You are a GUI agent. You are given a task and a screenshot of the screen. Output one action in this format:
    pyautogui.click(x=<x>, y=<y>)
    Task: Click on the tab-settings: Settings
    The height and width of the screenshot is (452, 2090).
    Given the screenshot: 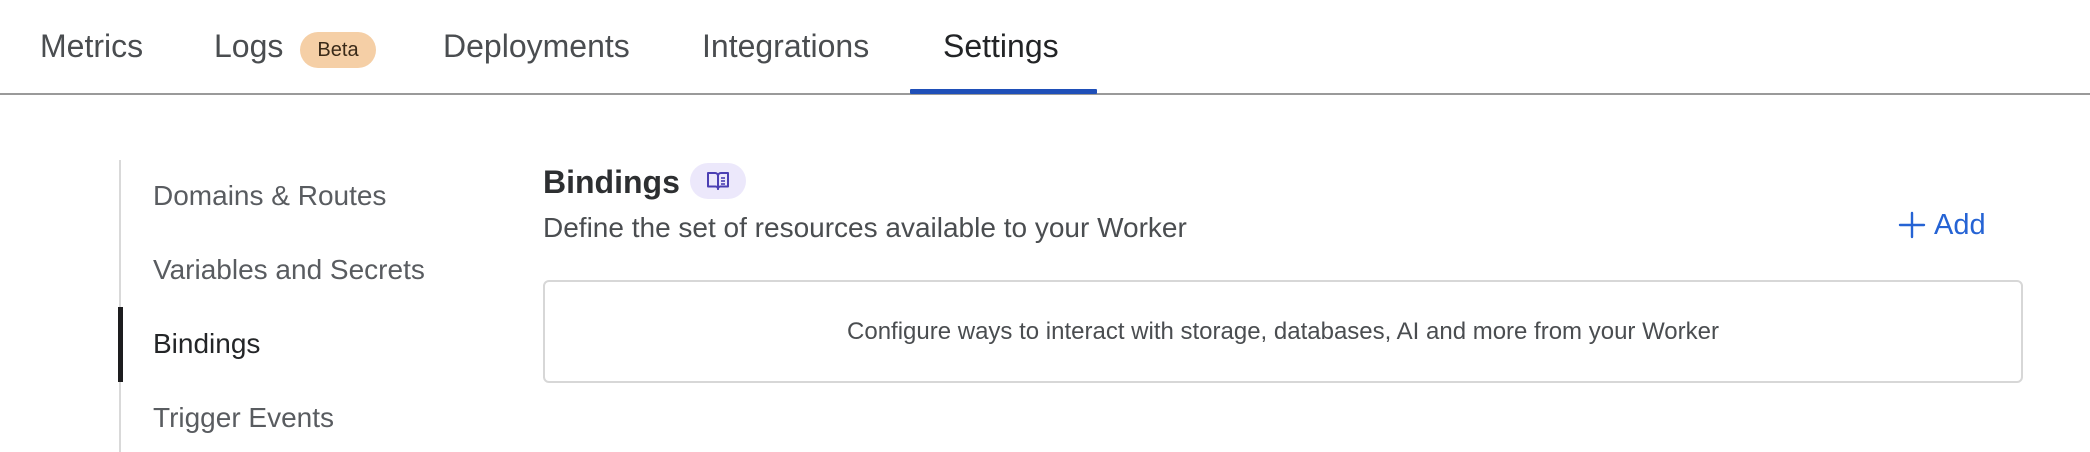 What is the action you would take?
    pyautogui.click(x=1001, y=48)
    